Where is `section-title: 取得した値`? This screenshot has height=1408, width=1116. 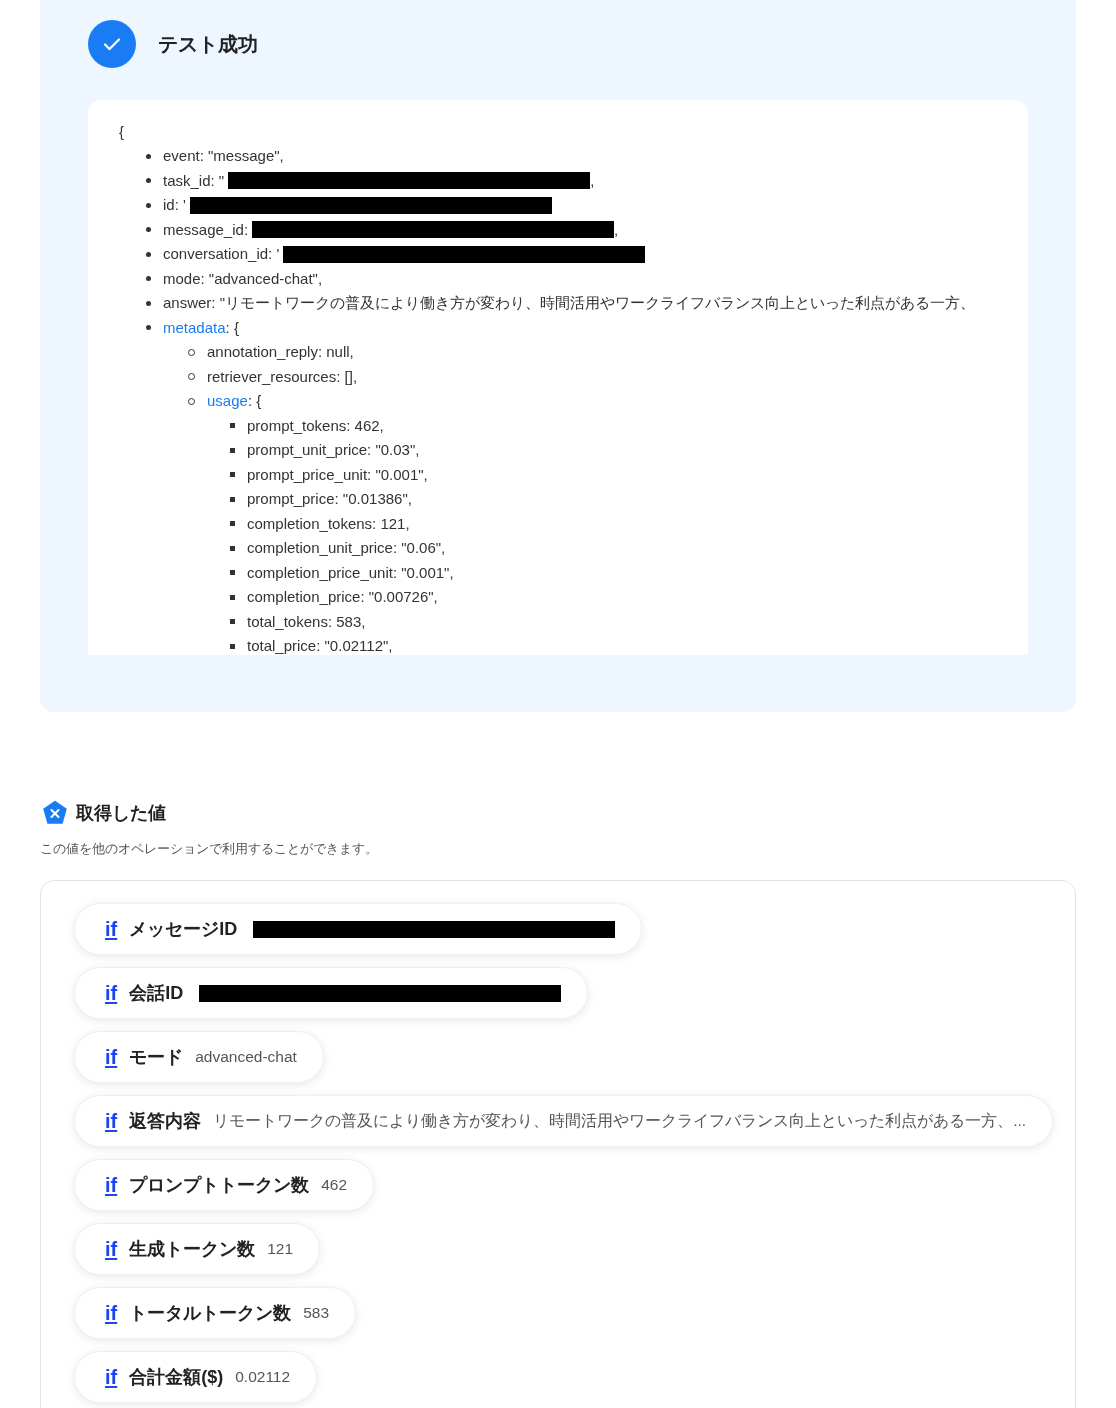 section-title: 取得した値 is located at coordinates (121, 813).